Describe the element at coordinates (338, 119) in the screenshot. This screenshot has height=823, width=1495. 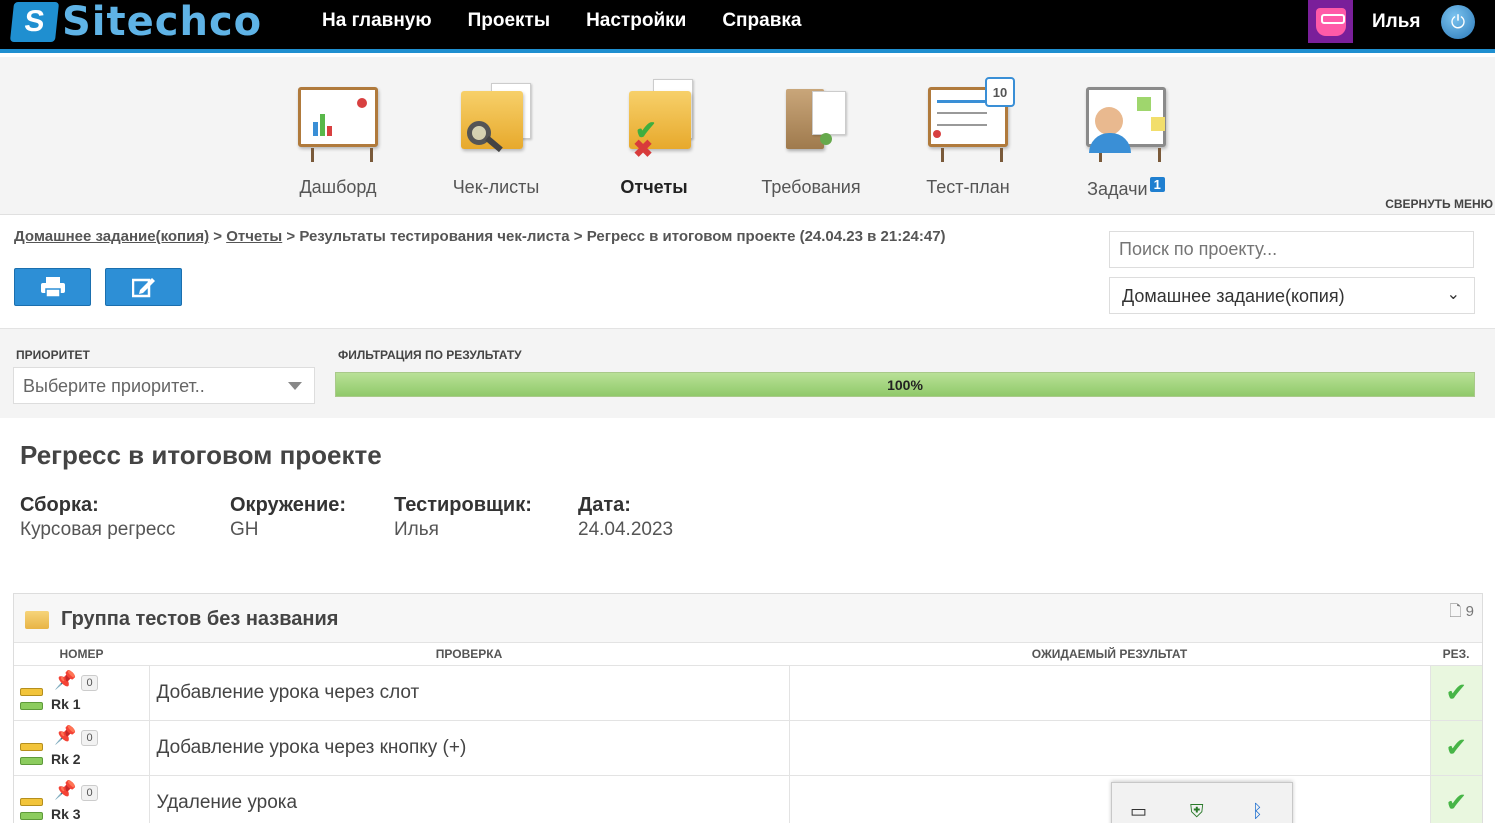
I see `dashboard-icon` at that location.